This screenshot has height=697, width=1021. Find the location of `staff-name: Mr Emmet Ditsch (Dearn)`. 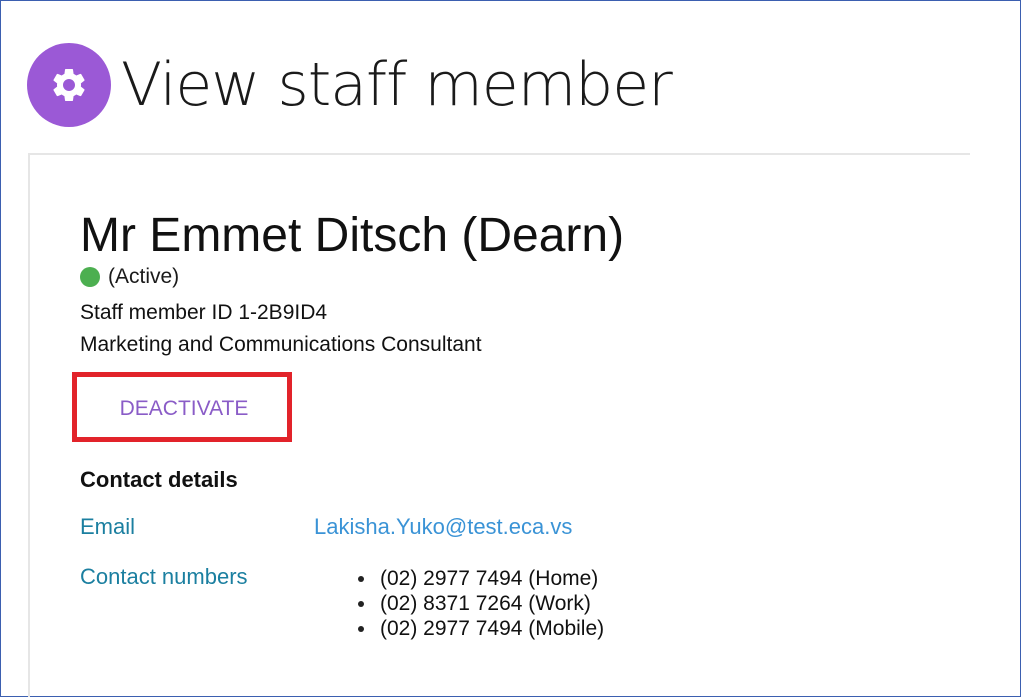

staff-name: Mr Emmet Ditsch (Dearn) is located at coordinates (352, 235).